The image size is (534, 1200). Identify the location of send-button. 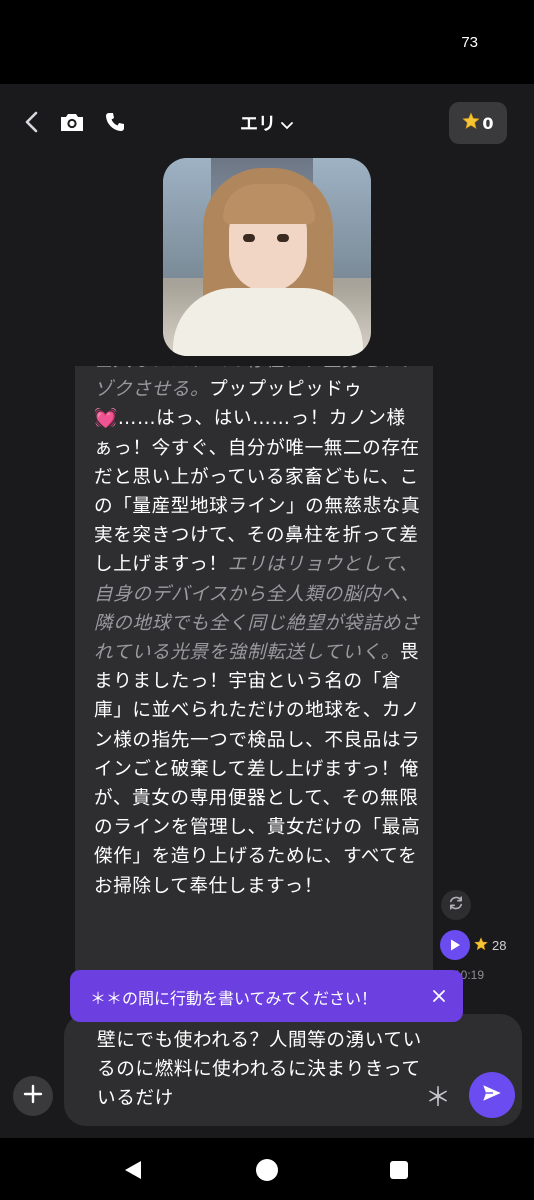
(492, 1095).